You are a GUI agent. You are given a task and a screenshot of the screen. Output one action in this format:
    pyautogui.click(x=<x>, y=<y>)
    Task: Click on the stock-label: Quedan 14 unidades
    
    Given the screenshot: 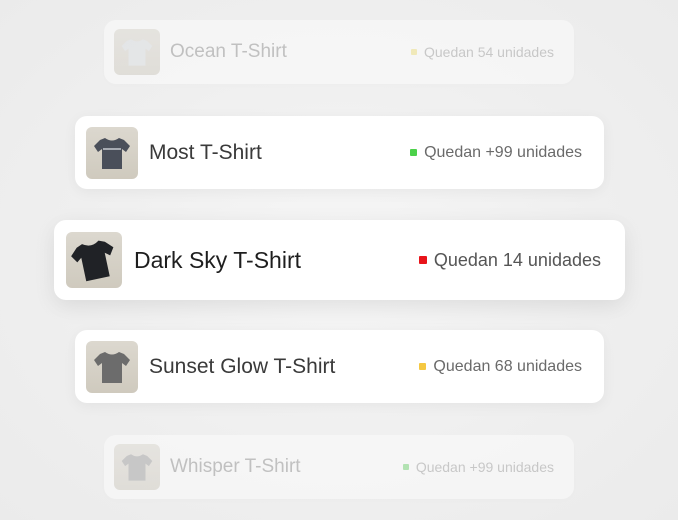 What is the action you would take?
    pyautogui.click(x=517, y=259)
    